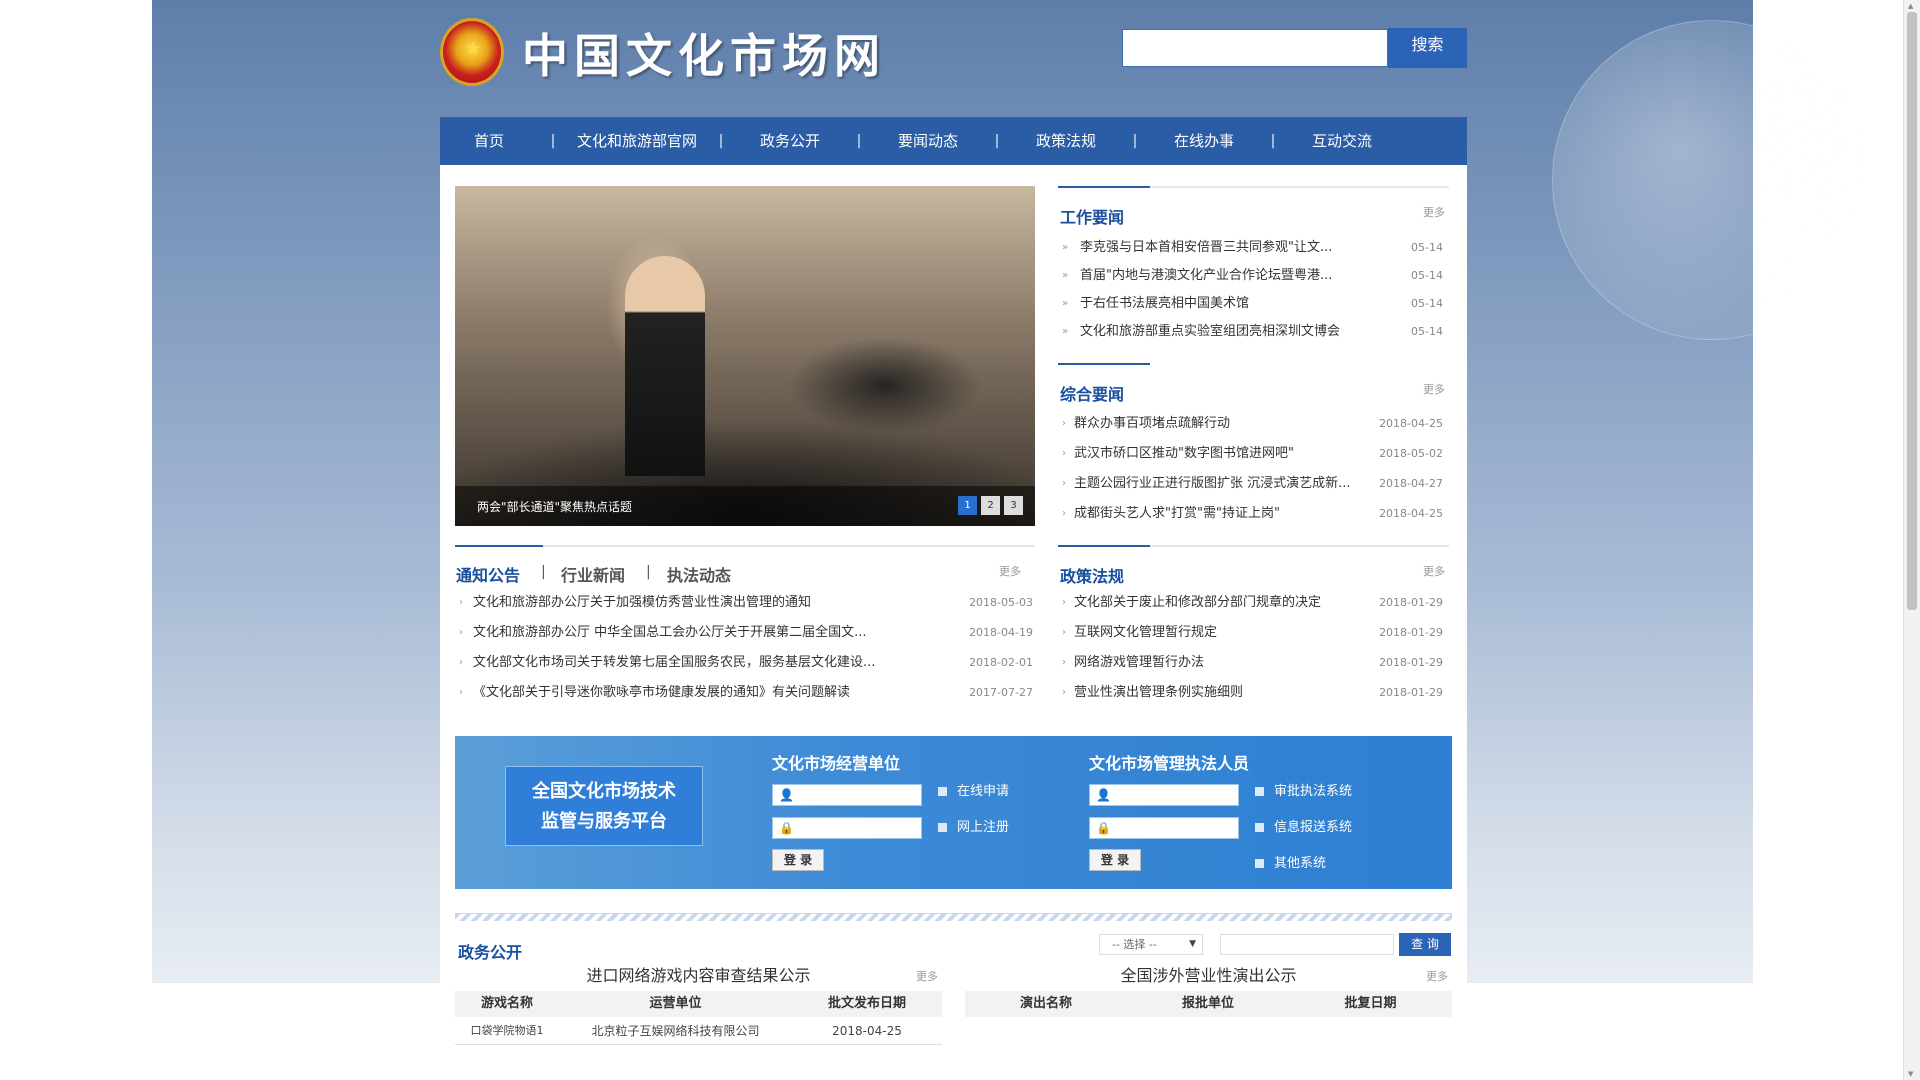  I want to click on nav-item-online-service: 在线办事, so click(1204, 141).